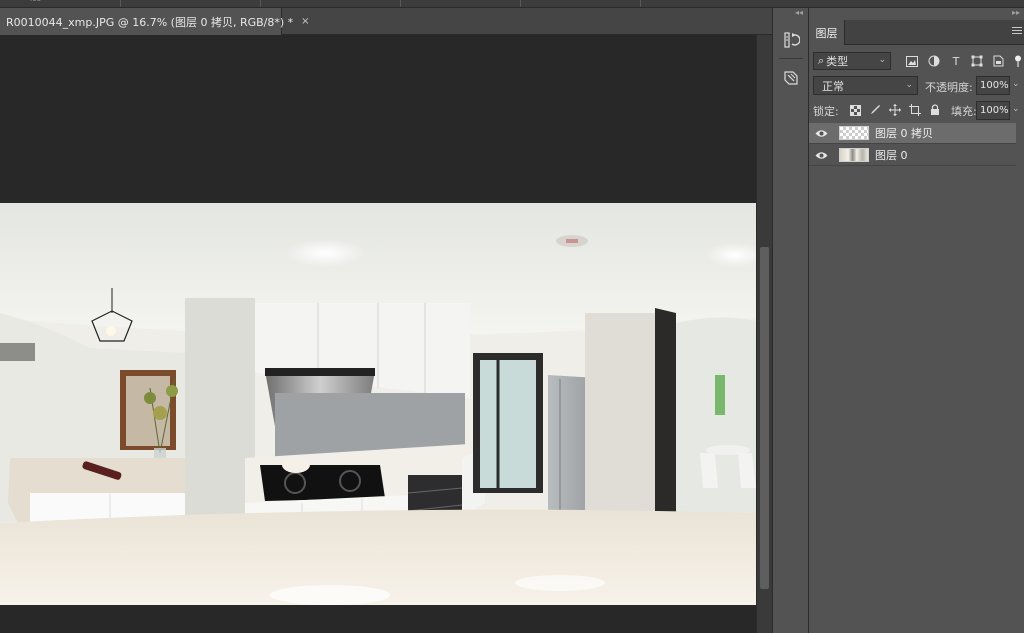 This screenshot has width=1024, height=633. What do you see at coordinates (34, 1) in the screenshot?
I see `options-bar-value: 455` at bounding box center [34, 1].